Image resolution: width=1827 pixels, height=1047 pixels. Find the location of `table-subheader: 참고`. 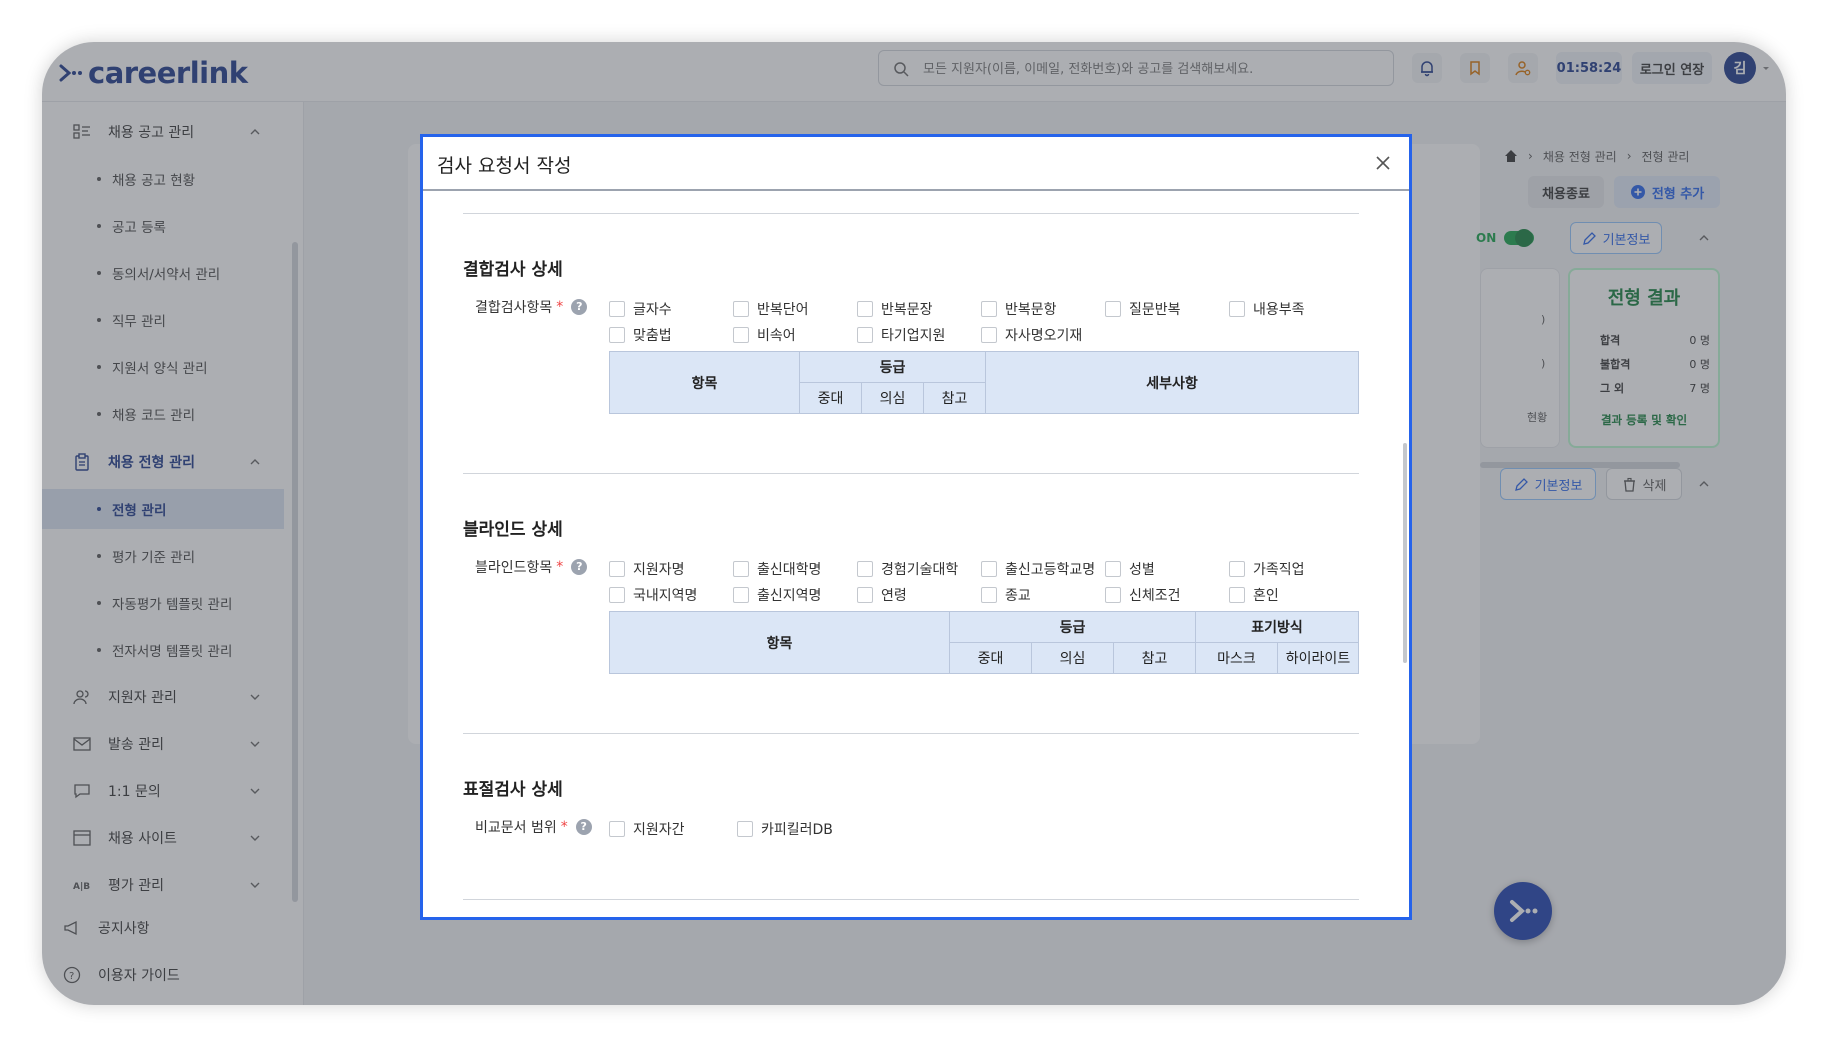

table-subheader: 참고 is located at coordinates (1154, 658).